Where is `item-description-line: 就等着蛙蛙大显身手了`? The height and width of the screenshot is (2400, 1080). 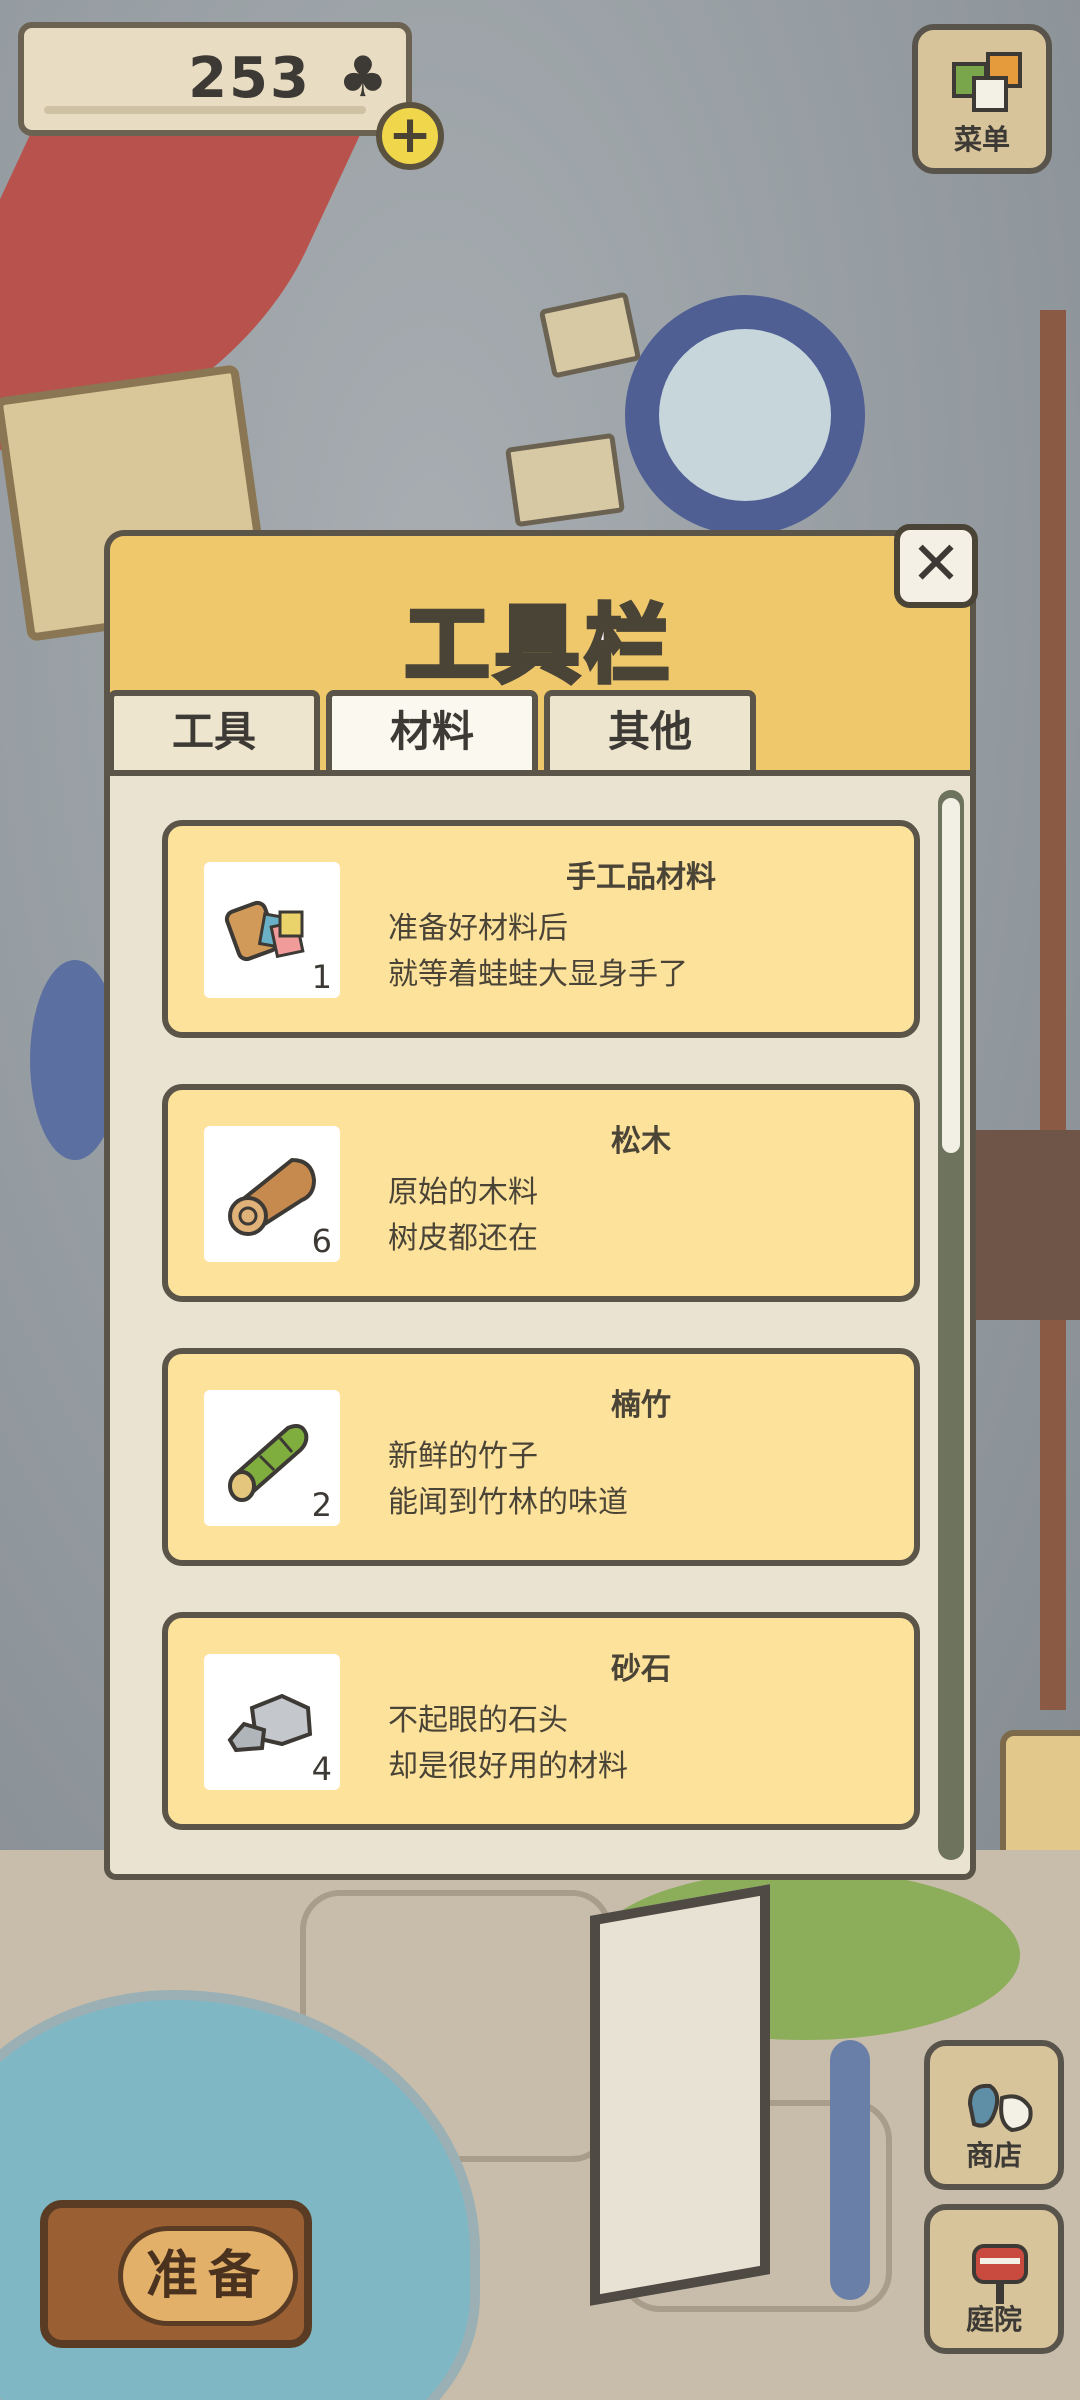
item-description-line: 就等着蛙蛙大显身手了 is located at coordinates (538, 974).